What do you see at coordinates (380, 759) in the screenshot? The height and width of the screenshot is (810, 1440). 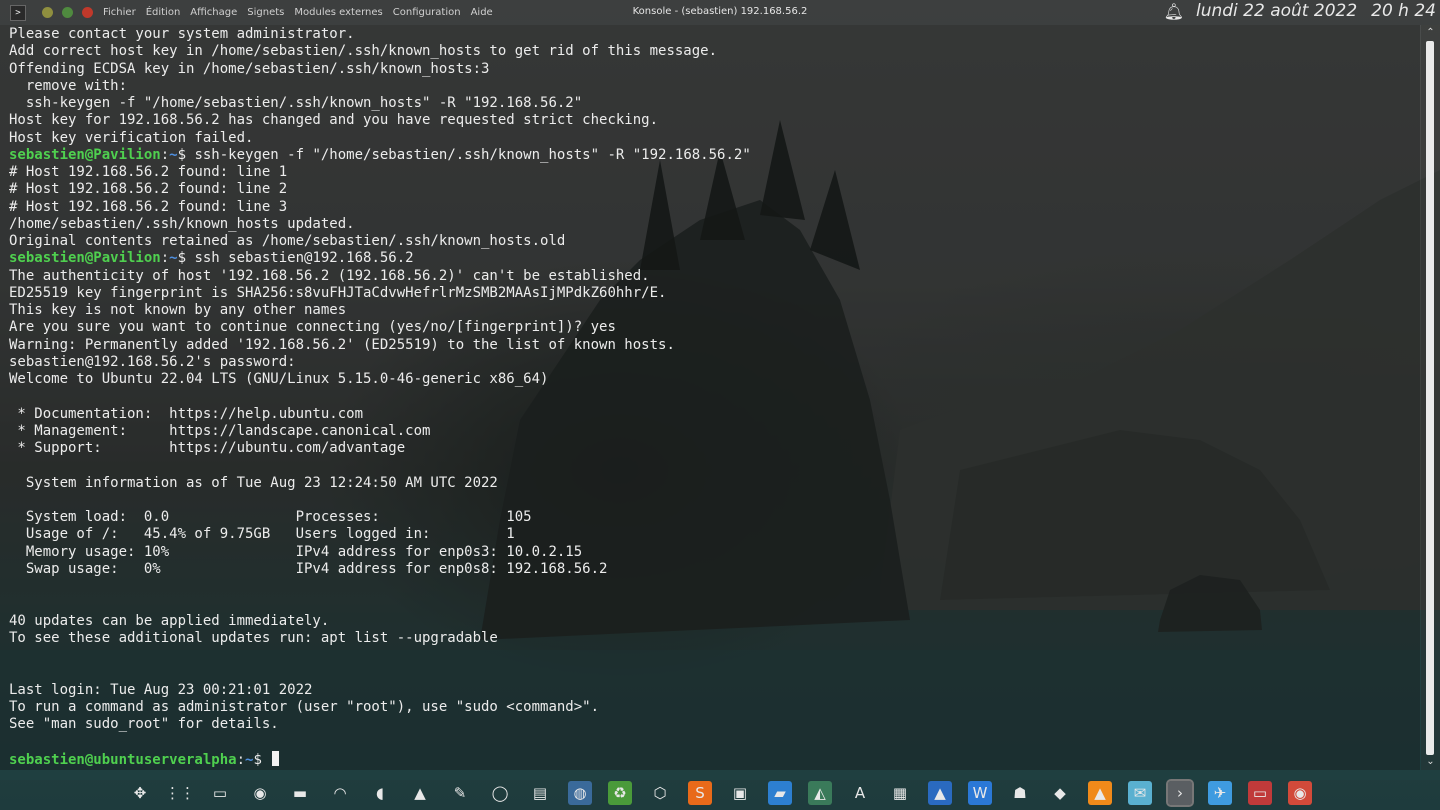 I see `terminal-prompt-line: sebastien@ubuntuserveralpha:~$` at bounding box center [380, 759].